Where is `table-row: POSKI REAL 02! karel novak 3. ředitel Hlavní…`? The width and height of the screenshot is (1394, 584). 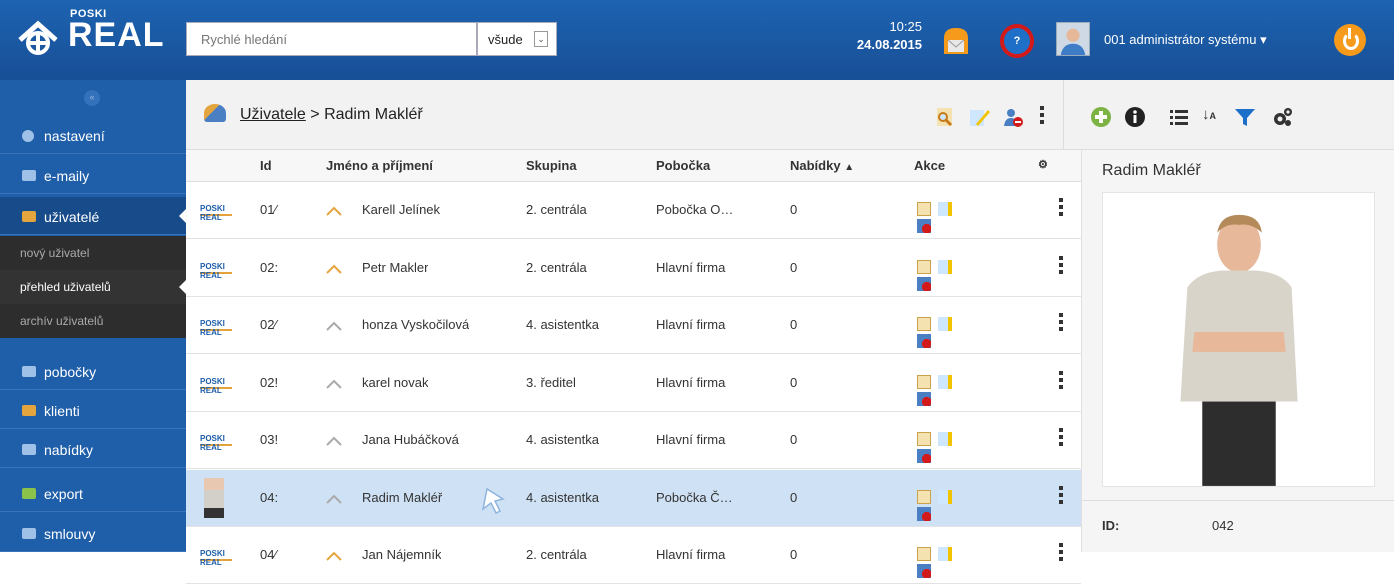
table-row: POSKI REAL 02! karel novak 3. ředitel Hlavní… is located at coordinates (633, 383).